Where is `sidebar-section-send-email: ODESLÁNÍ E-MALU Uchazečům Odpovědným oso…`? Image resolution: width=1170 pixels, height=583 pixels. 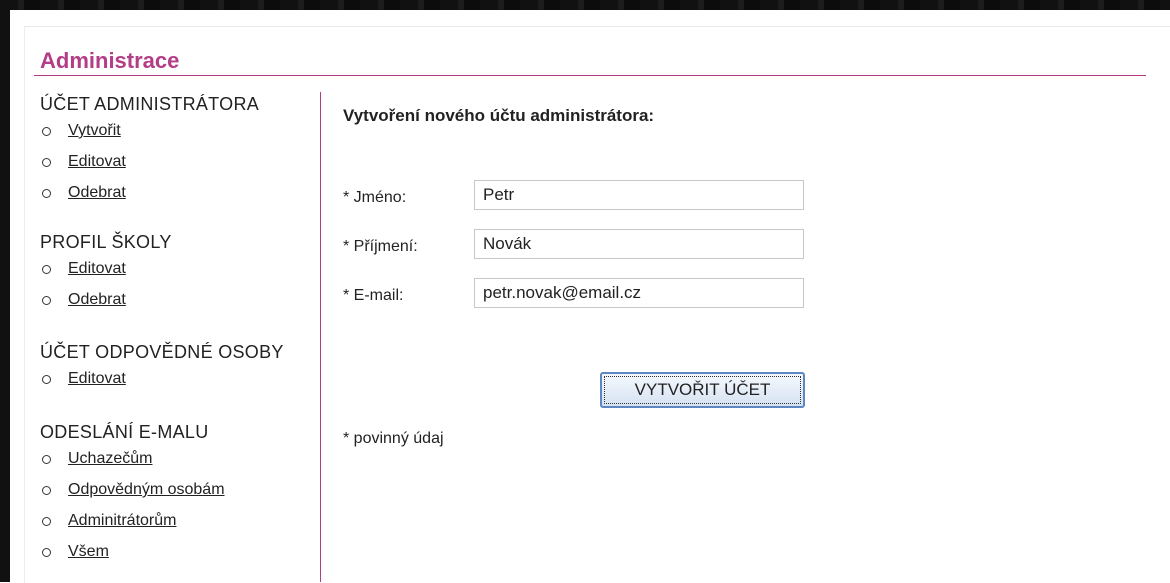 sidebar-section-send-email: ODESLÁNÍ E-MALU Uchazečům Odpovědným oso… is located at coordinates (132, 494).